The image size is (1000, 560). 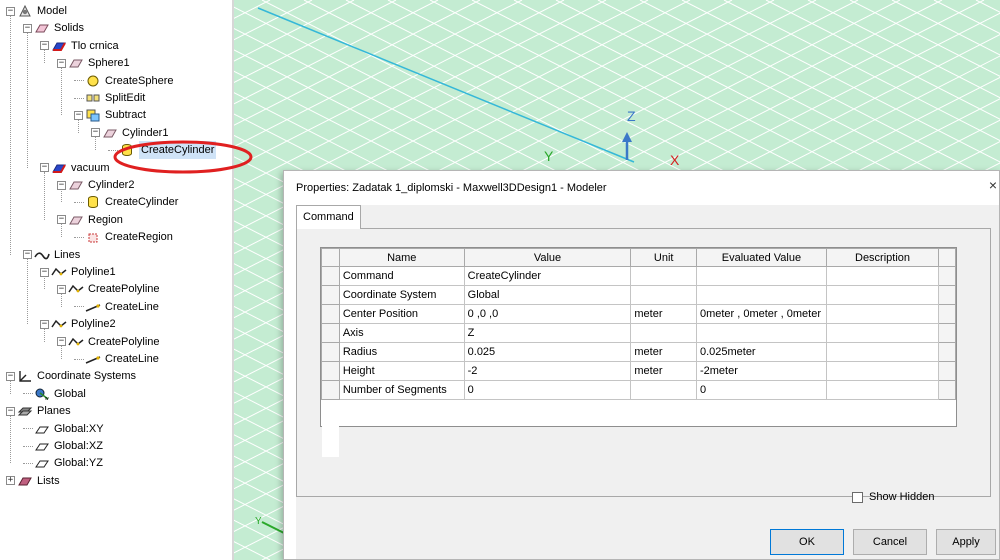 What do you see at coordinates (90, 220) in the screenshot?
I see `tree-item-region: − Region` at bounding box center [90, 220].